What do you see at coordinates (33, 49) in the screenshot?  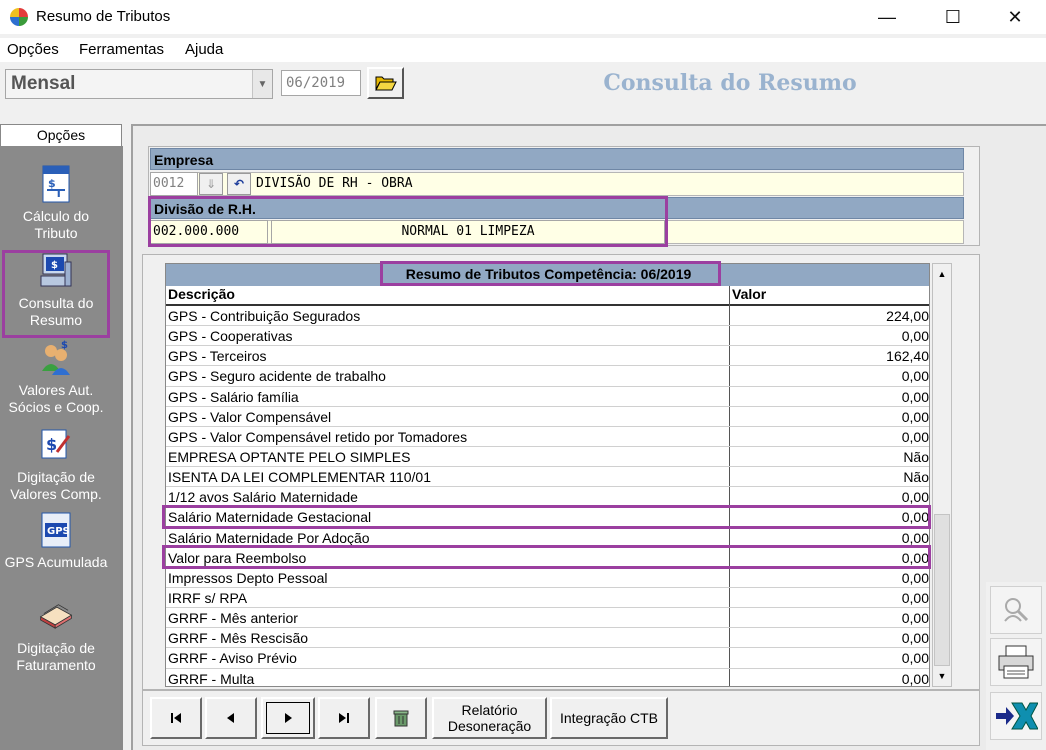 I see `menu-opcoes: Opções` at bounding box center [33, 49].